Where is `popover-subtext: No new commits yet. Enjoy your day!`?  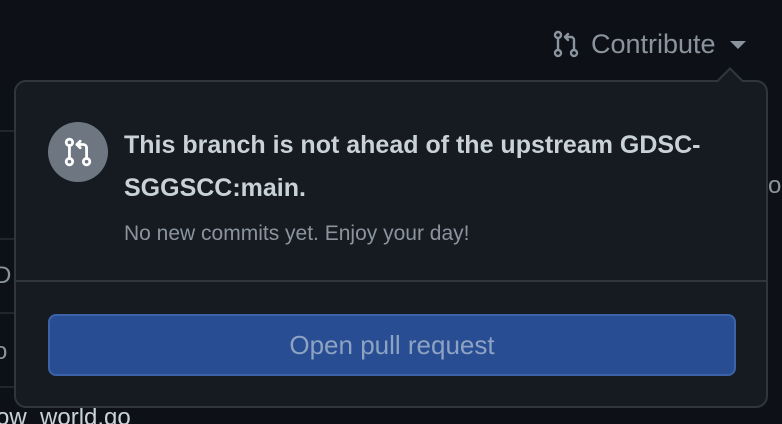
popover-subtext: No new commits yet. Enjoy your day! is located at coordinates (297, 233).